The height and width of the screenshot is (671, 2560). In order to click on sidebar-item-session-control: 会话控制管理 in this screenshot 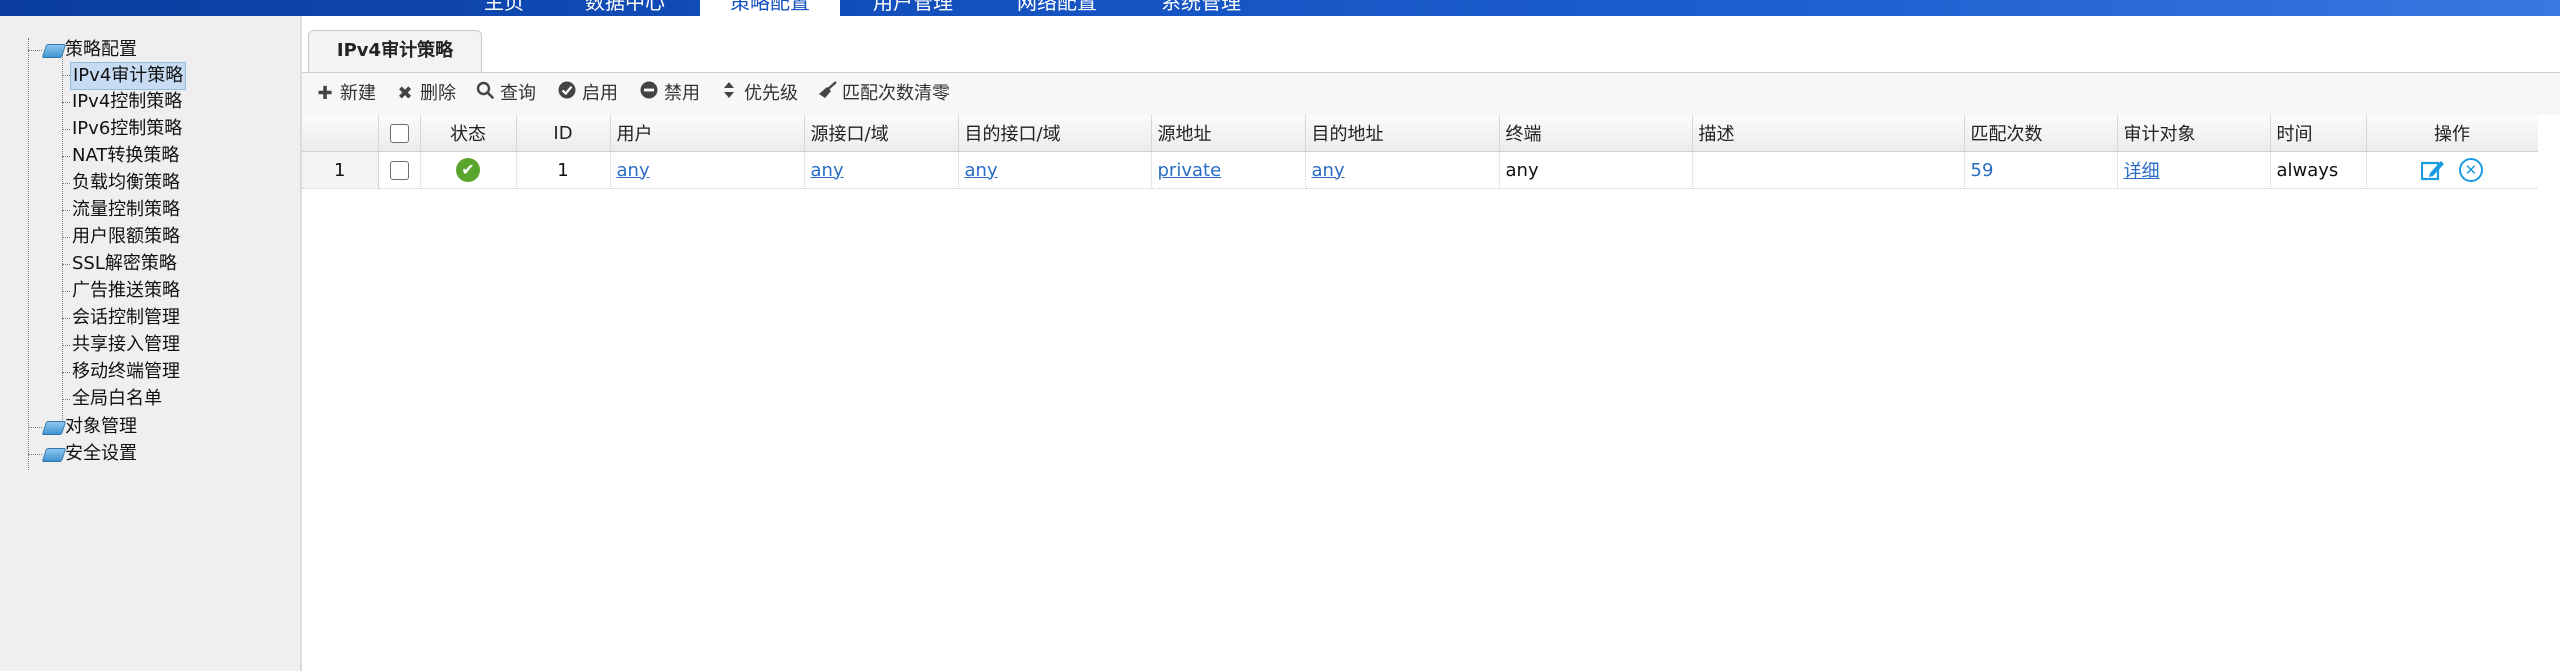, I will do `click(126, 318)`.